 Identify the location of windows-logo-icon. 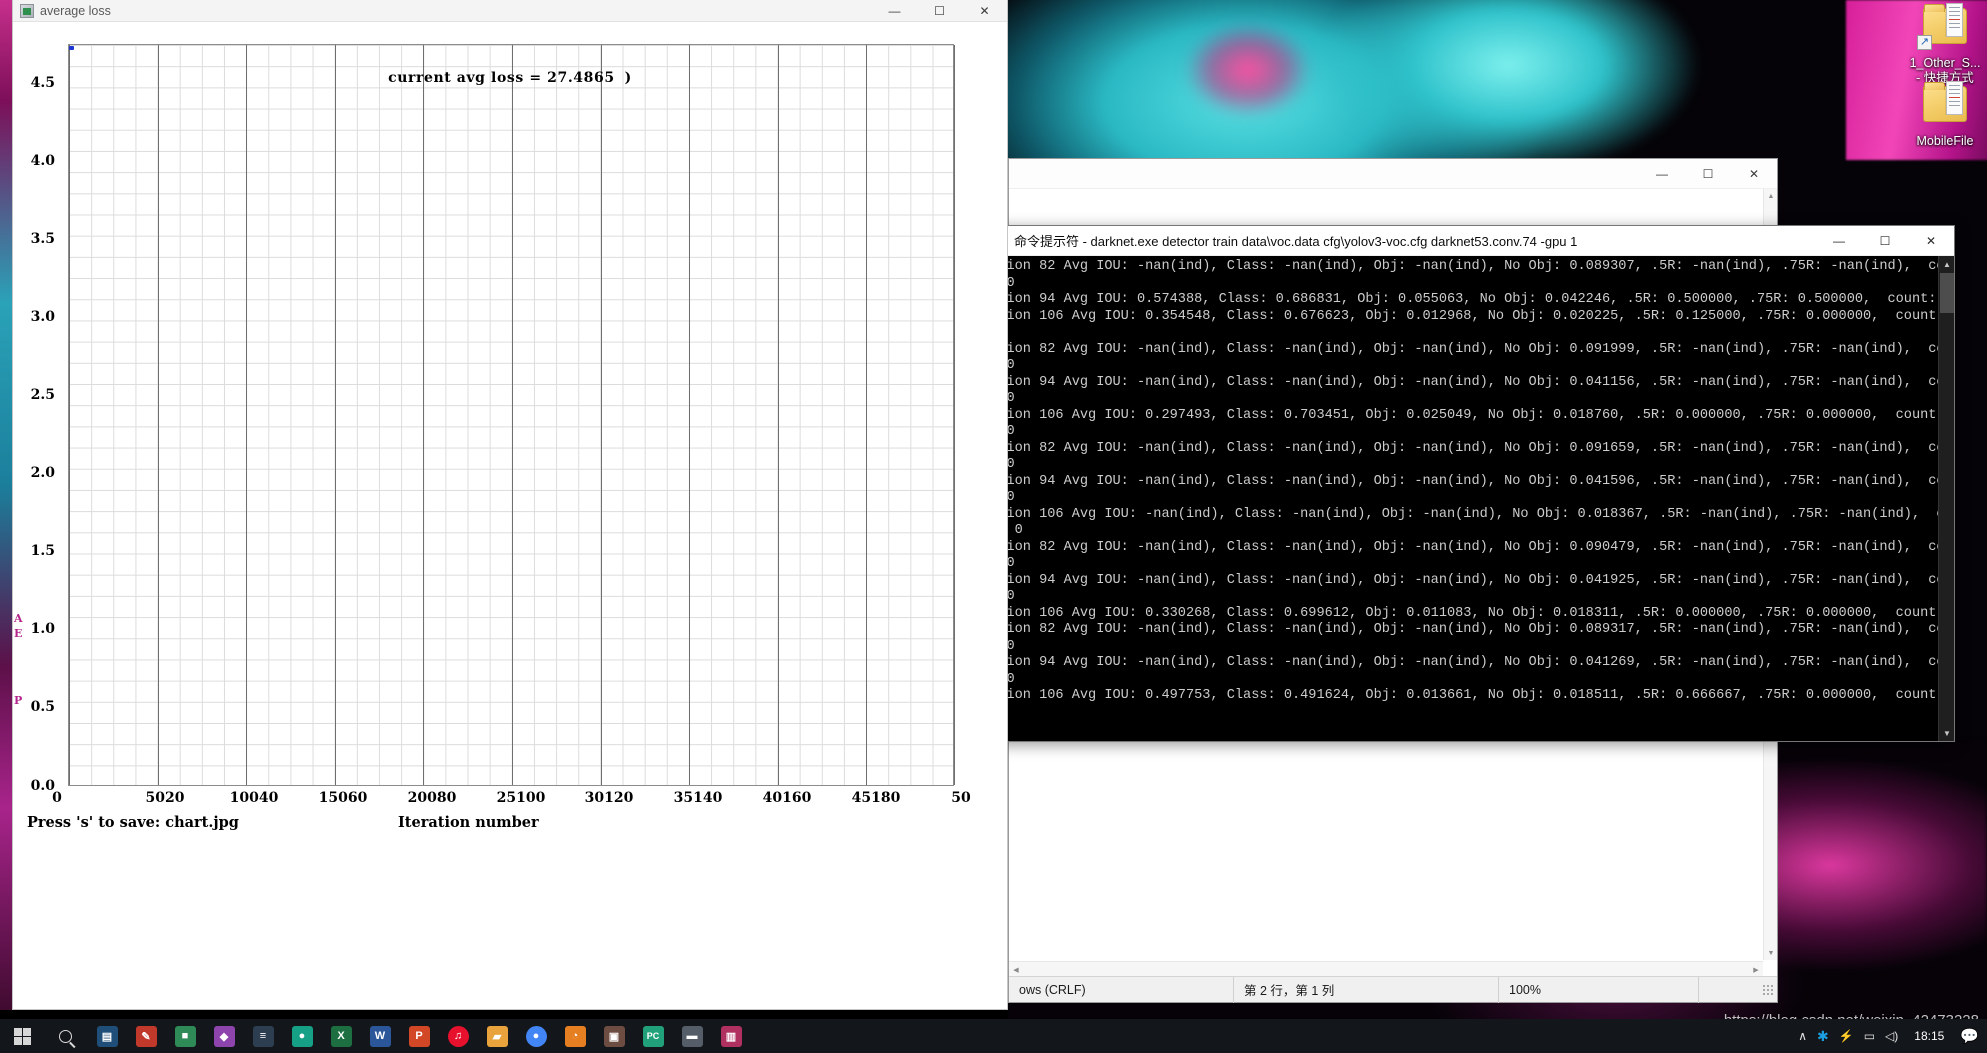
(22, 1036).